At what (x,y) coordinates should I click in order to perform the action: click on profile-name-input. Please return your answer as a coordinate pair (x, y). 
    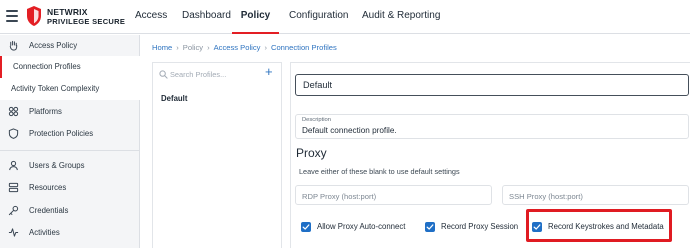
    Looking at the image, I should click on (492, 85).